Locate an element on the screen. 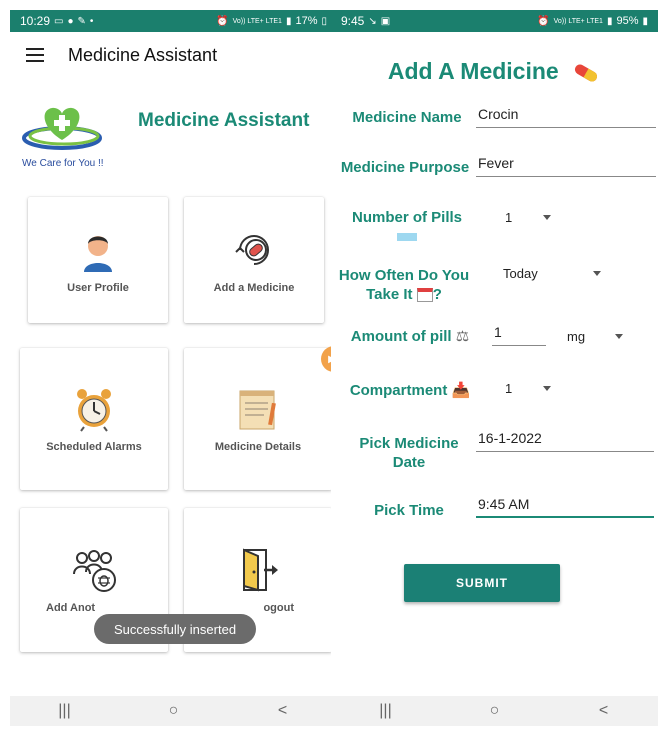  pick-time-label: Pick Time is located at coordinates (409, 510).